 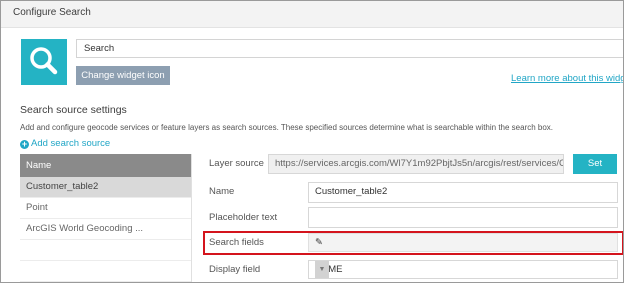 I want to click on change-widget-icon-button: Change widget icon, so click(x=123, y=75).